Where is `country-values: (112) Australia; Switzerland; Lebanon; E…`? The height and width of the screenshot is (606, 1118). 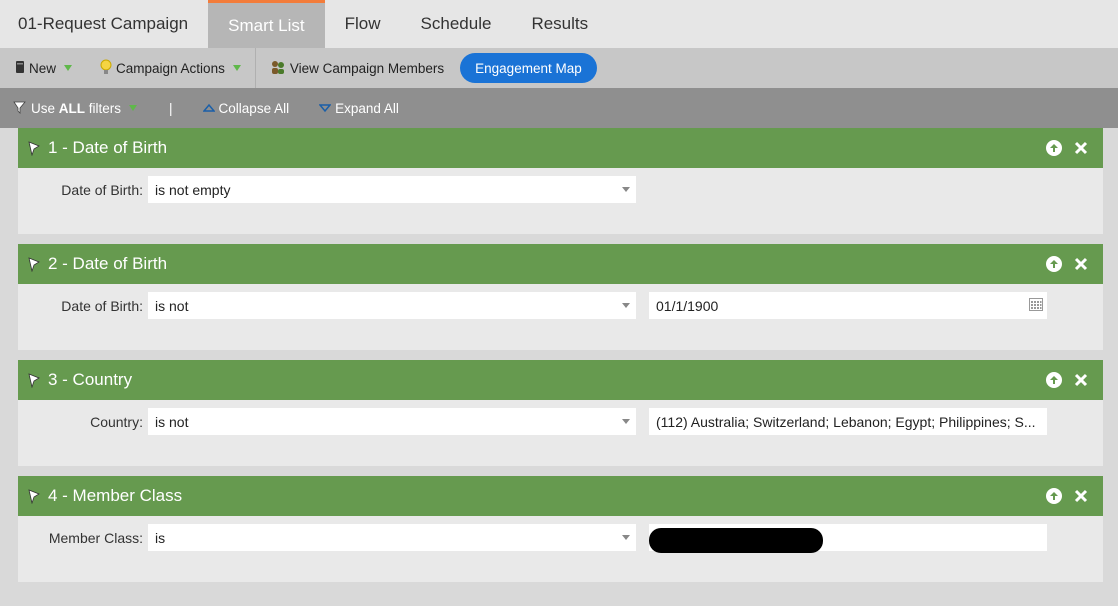 country-values: (112) Australia; Switzerland; Lebanon; E… is located at coordinates (846, 421).